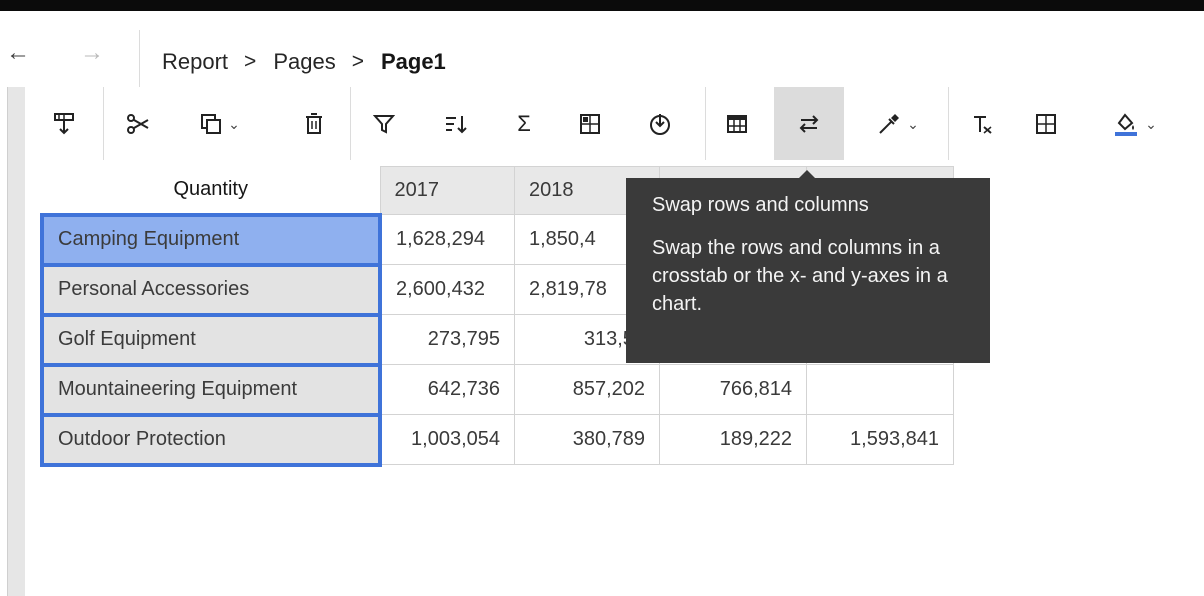 This screenshot has height=596, width=1204. I want to click on crosstab-cell: 857,202, so click(587, 389).